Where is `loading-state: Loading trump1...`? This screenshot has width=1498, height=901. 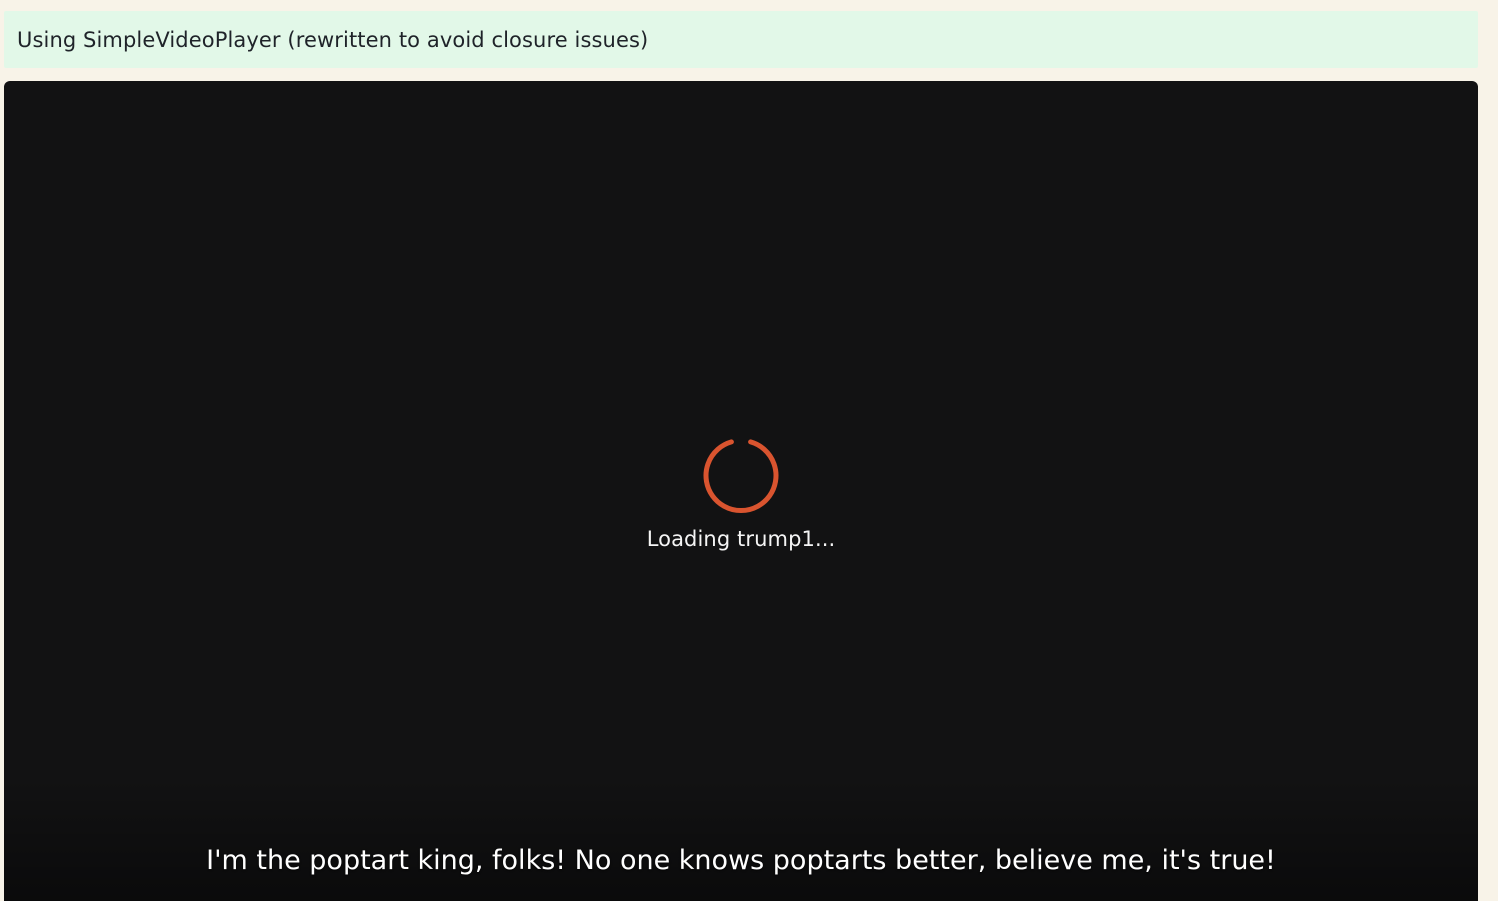 loading-state: Loading trump1... is located at coordinates (741, 495).